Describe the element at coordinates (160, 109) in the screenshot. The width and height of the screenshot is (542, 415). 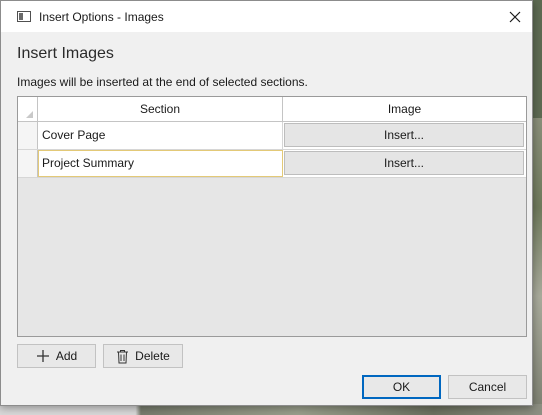
I see `column-header-section: Section` at that location.